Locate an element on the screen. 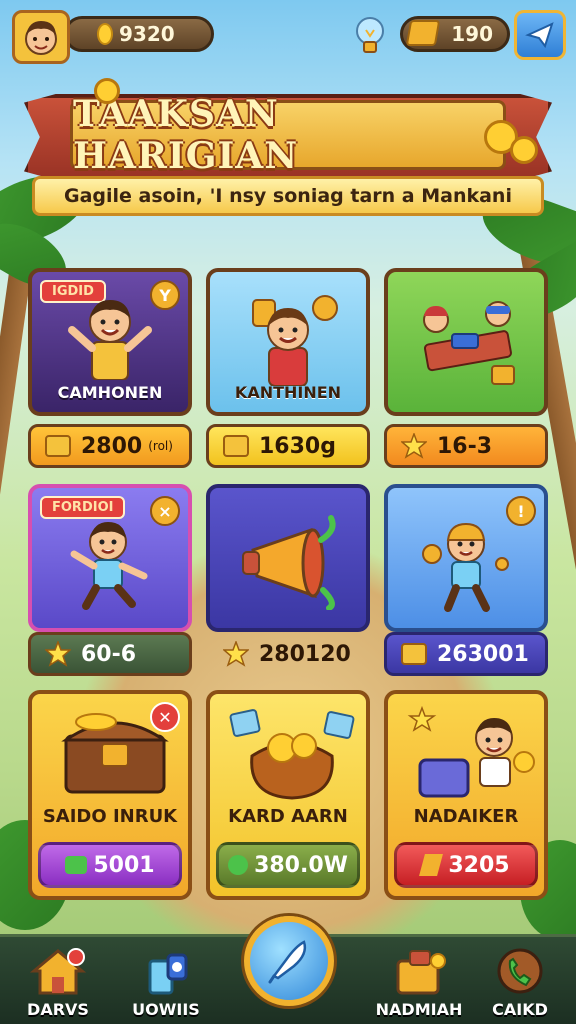 Image resolution: width=576 pixels, height=1024 pixels. price-value: 1630g is located at coordinates (297, 446).